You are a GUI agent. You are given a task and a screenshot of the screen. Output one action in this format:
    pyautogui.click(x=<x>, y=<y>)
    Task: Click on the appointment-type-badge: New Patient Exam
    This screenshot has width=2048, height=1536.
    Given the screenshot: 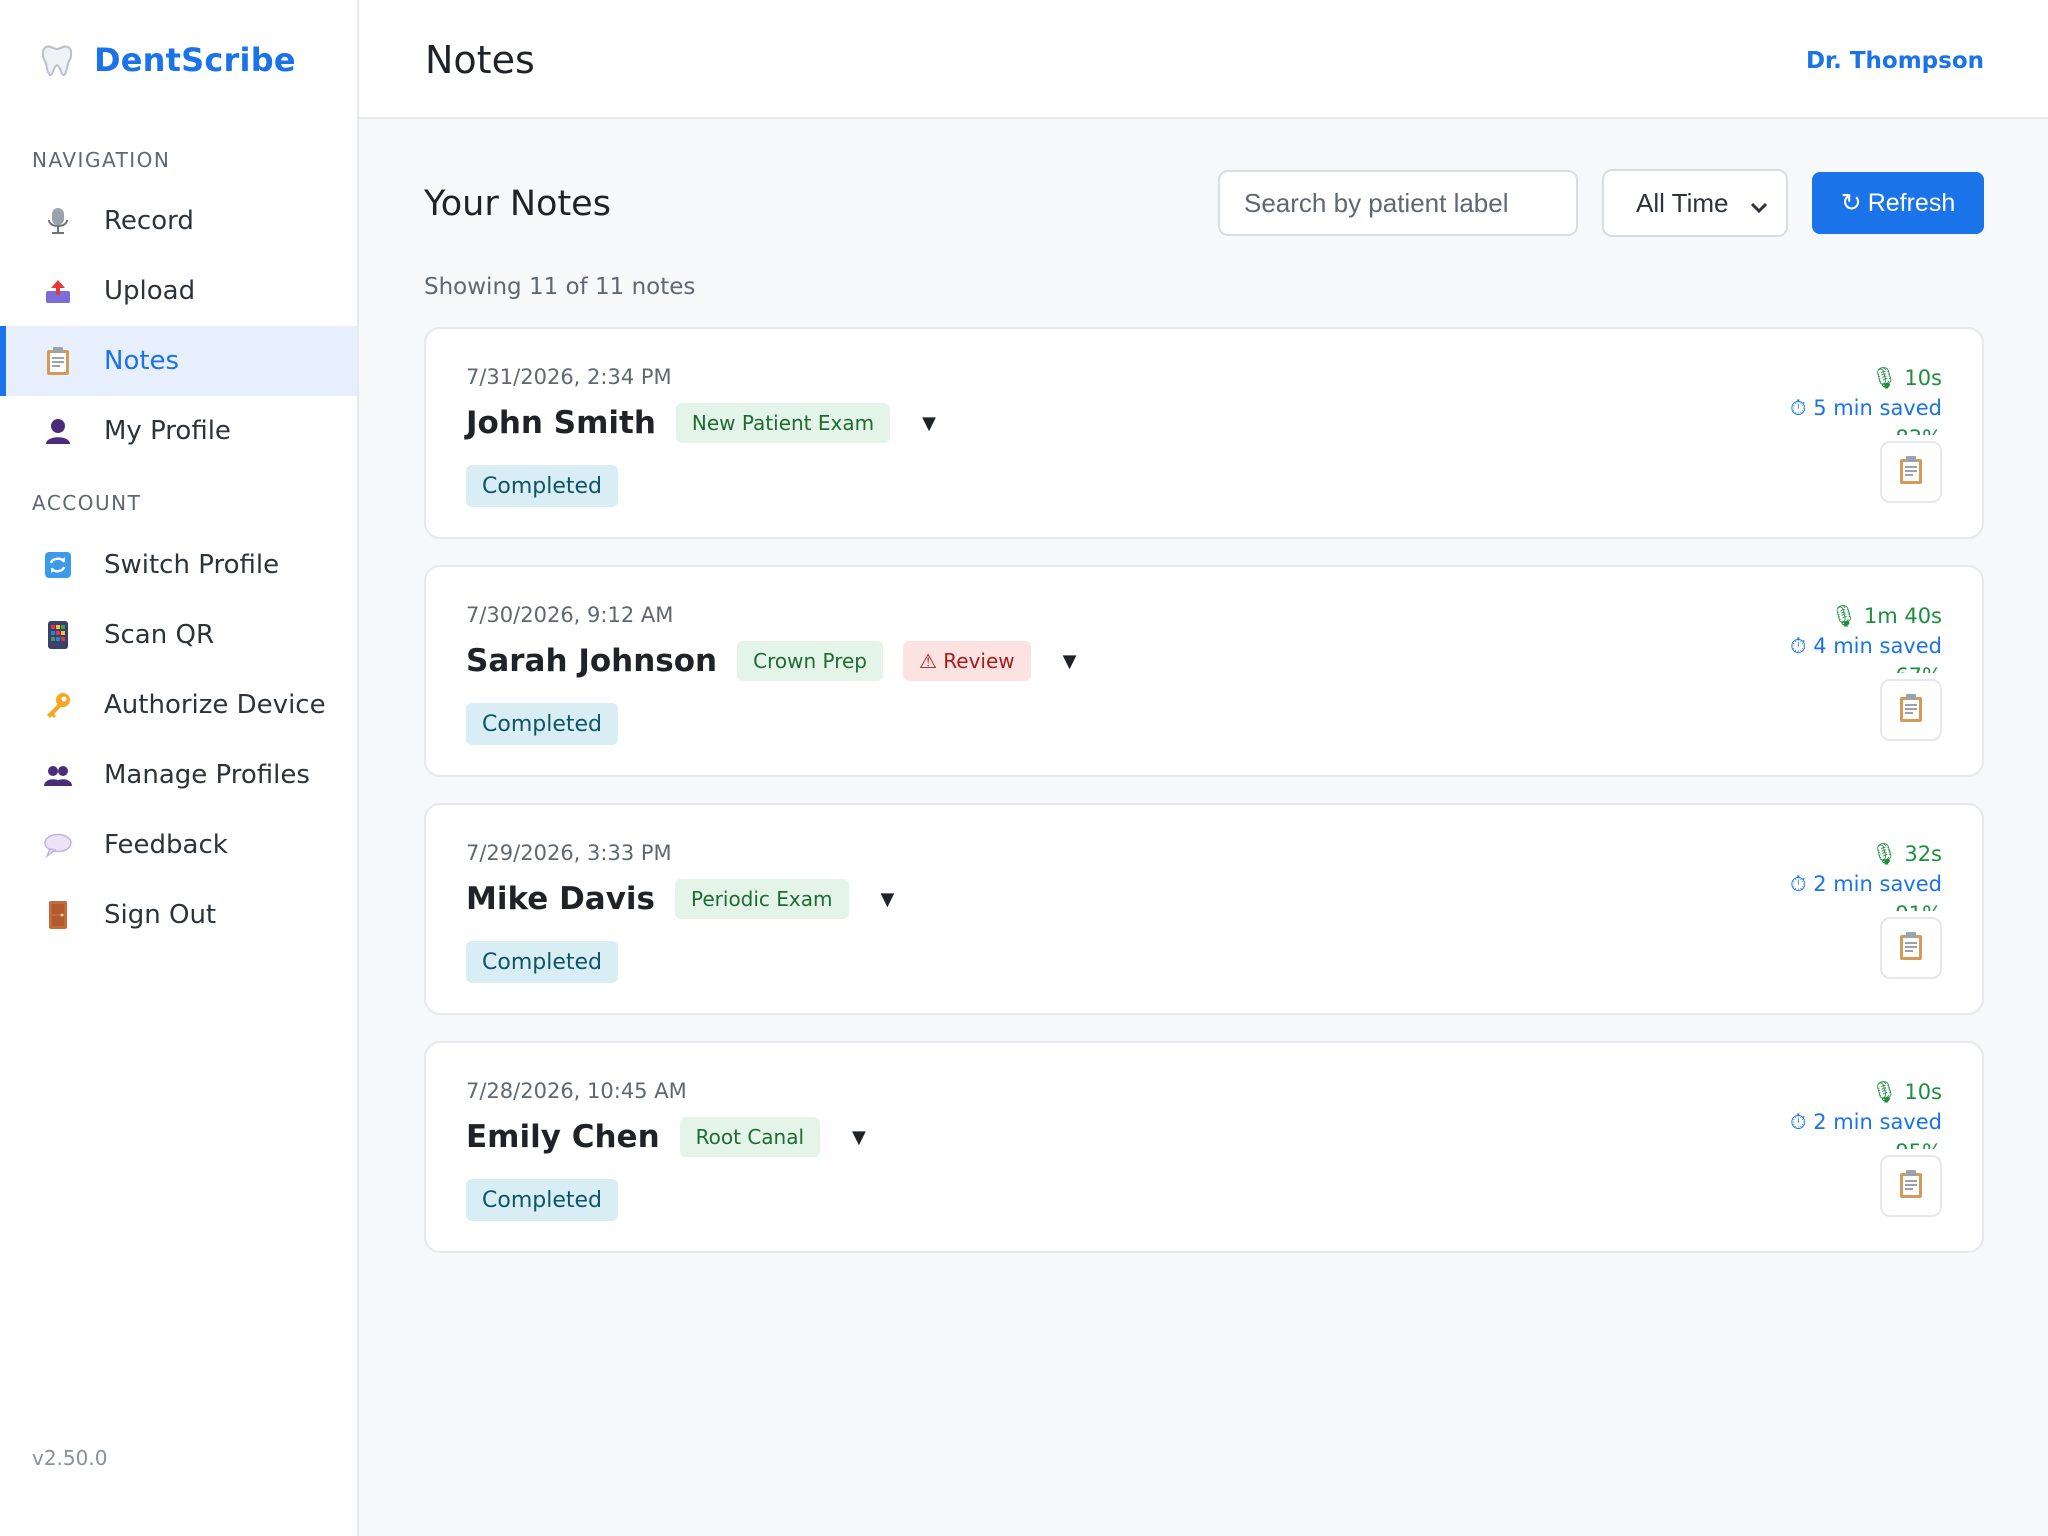 What is the action you would take?
    pyautogui.click(x=783, y=423)
    